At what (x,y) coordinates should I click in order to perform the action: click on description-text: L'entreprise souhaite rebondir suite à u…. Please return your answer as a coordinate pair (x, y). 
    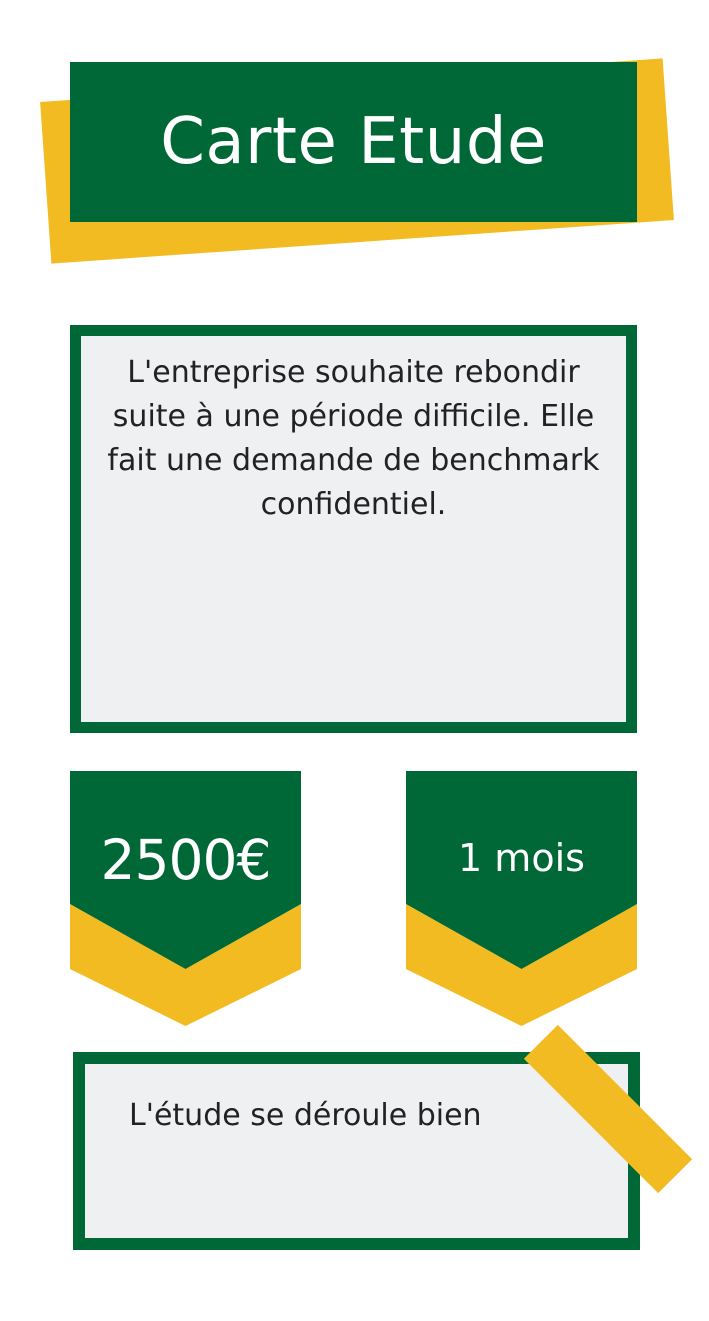
    Looking at the image, I should click on (353, 438).